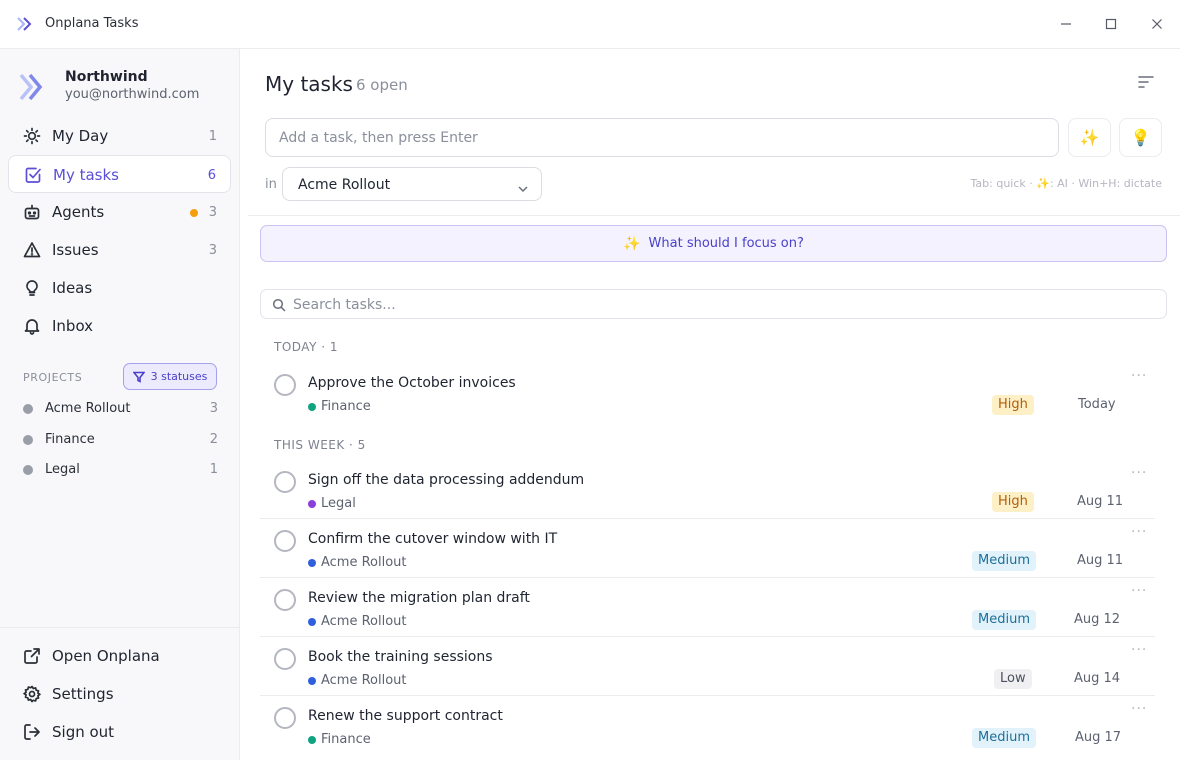 The height and width of the screenshot is (760, 1180). I want to click on in-label: in, so click(271, 184).